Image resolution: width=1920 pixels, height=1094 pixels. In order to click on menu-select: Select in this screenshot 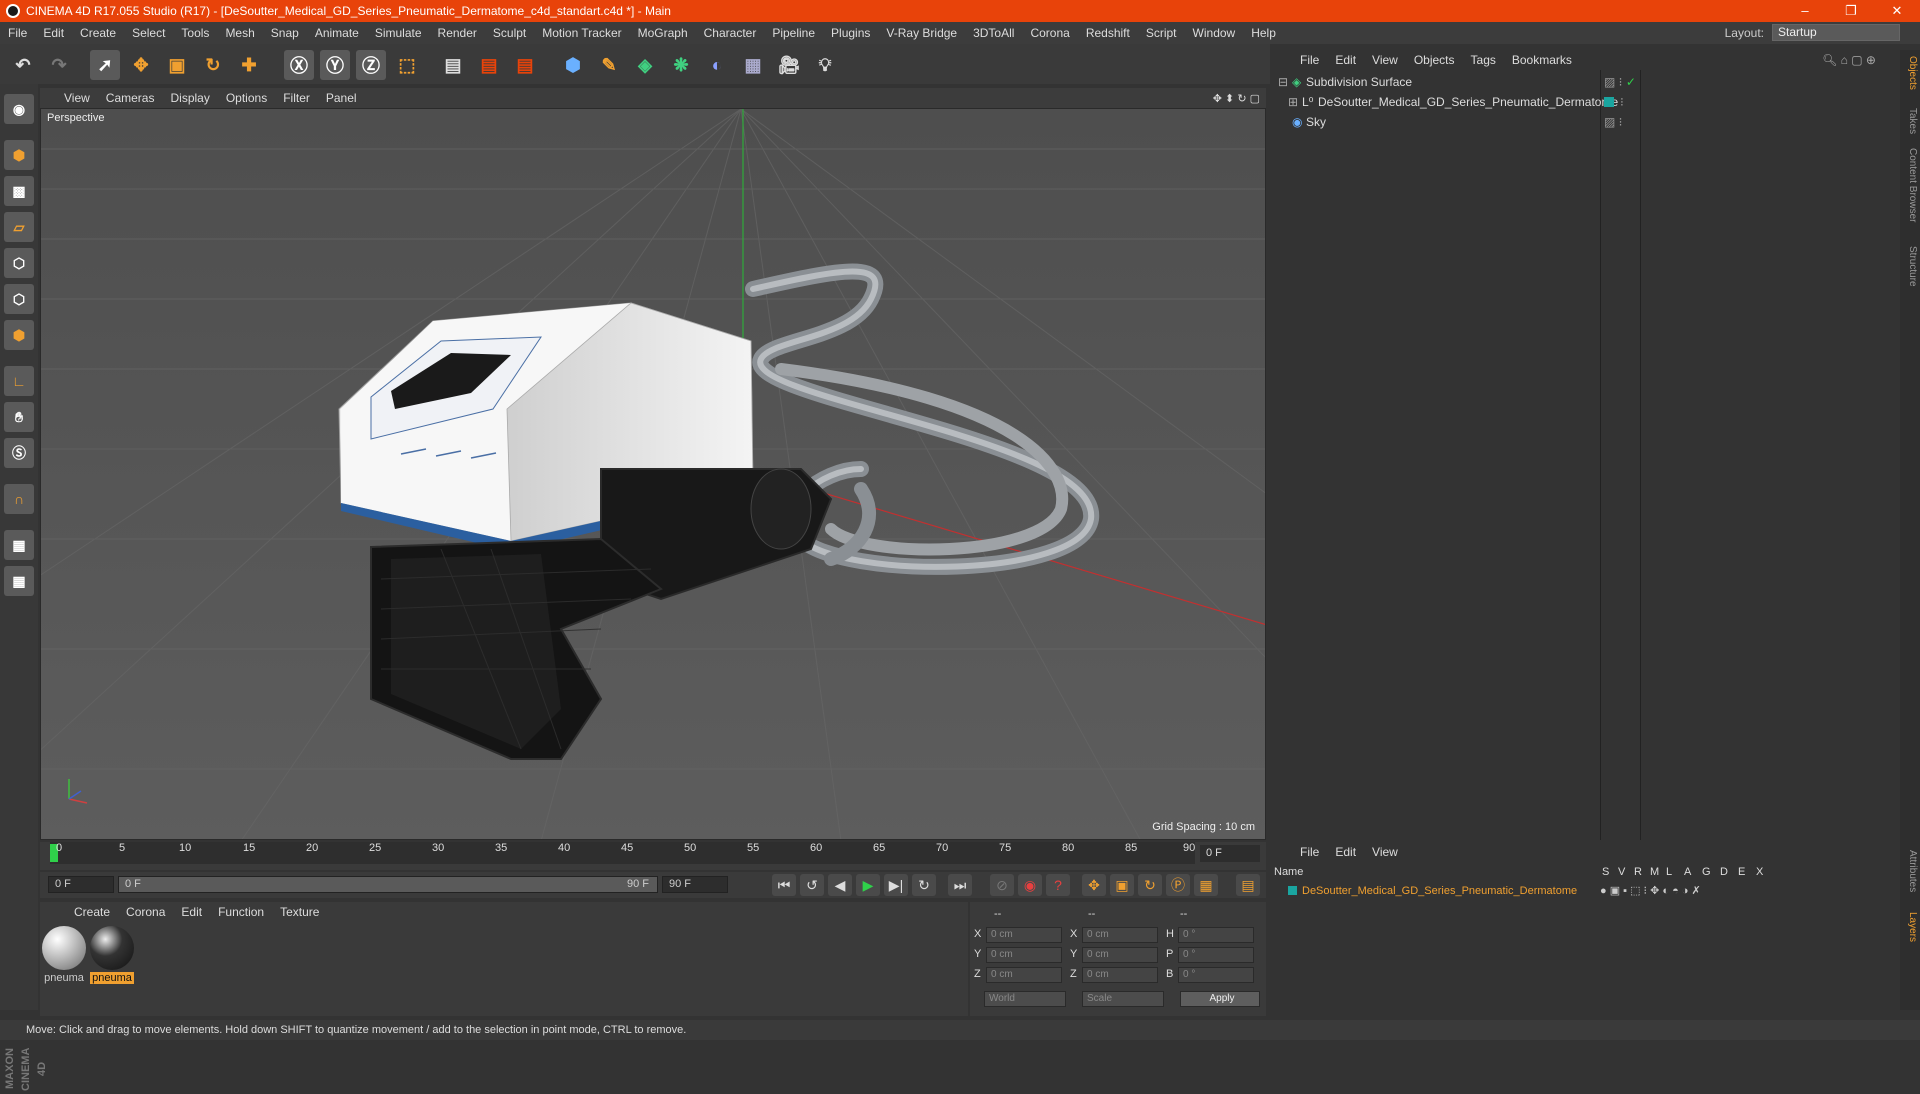, I will do `click(148, 33)`.